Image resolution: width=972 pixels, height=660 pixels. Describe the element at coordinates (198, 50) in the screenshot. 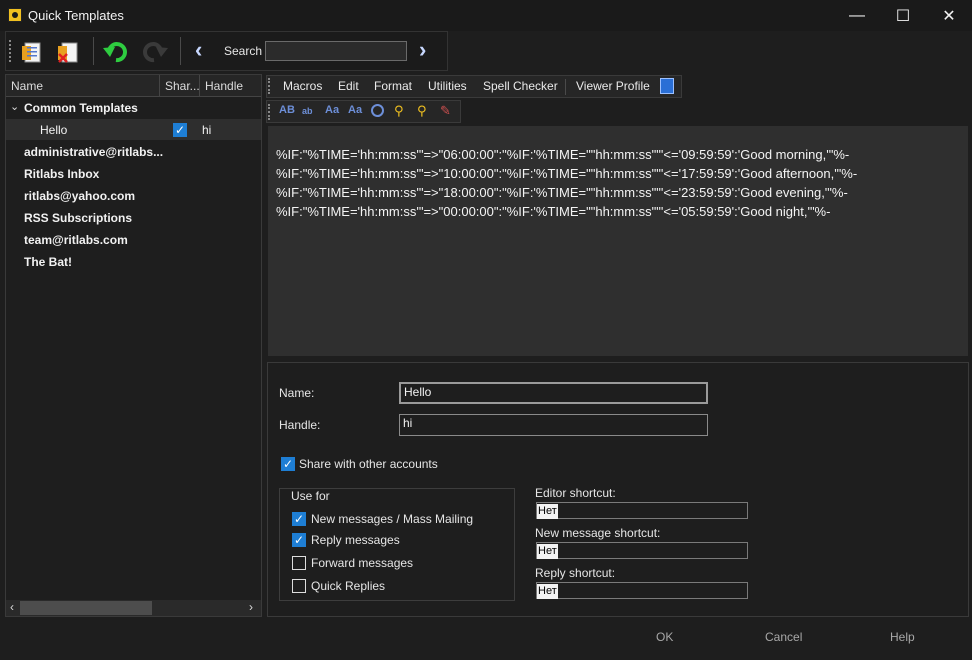

I see `search-prev-icon: ‹` at that location.